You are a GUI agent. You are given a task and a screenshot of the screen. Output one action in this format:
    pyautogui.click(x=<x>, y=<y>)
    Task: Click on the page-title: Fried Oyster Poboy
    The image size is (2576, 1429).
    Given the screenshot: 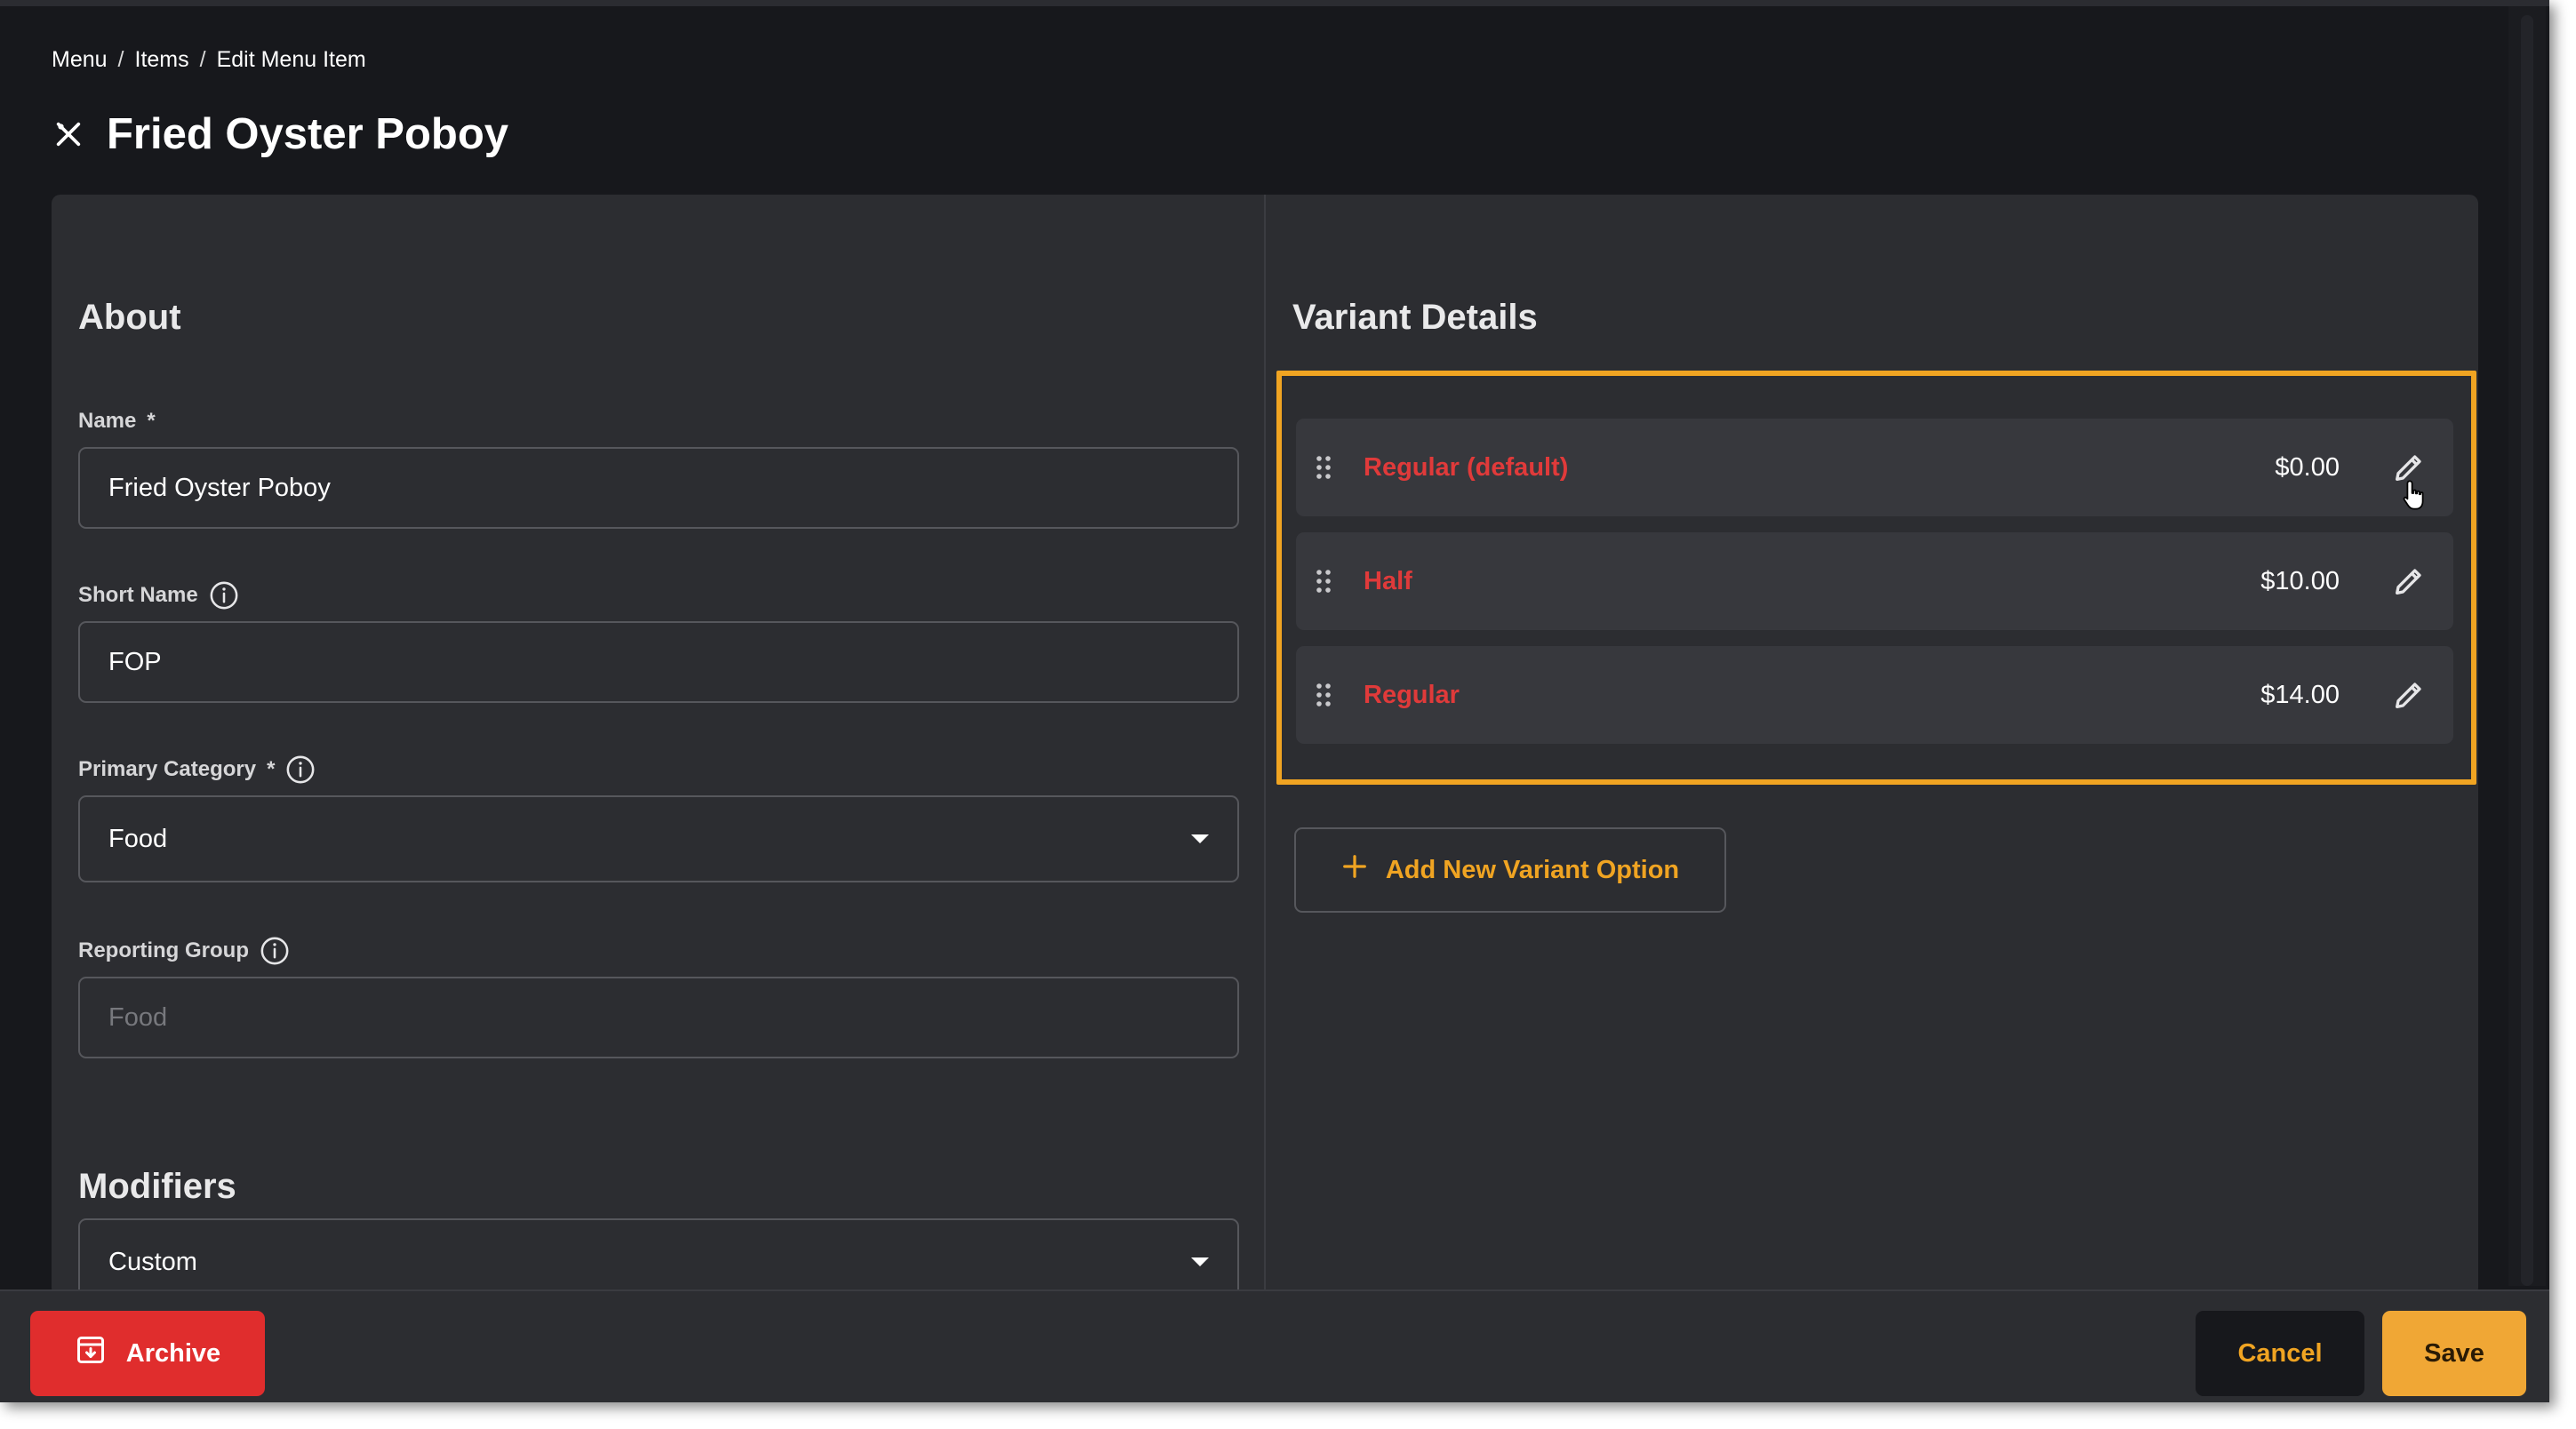 What is the action you would take?
    pyautogui.click(x=308, y=134)
    